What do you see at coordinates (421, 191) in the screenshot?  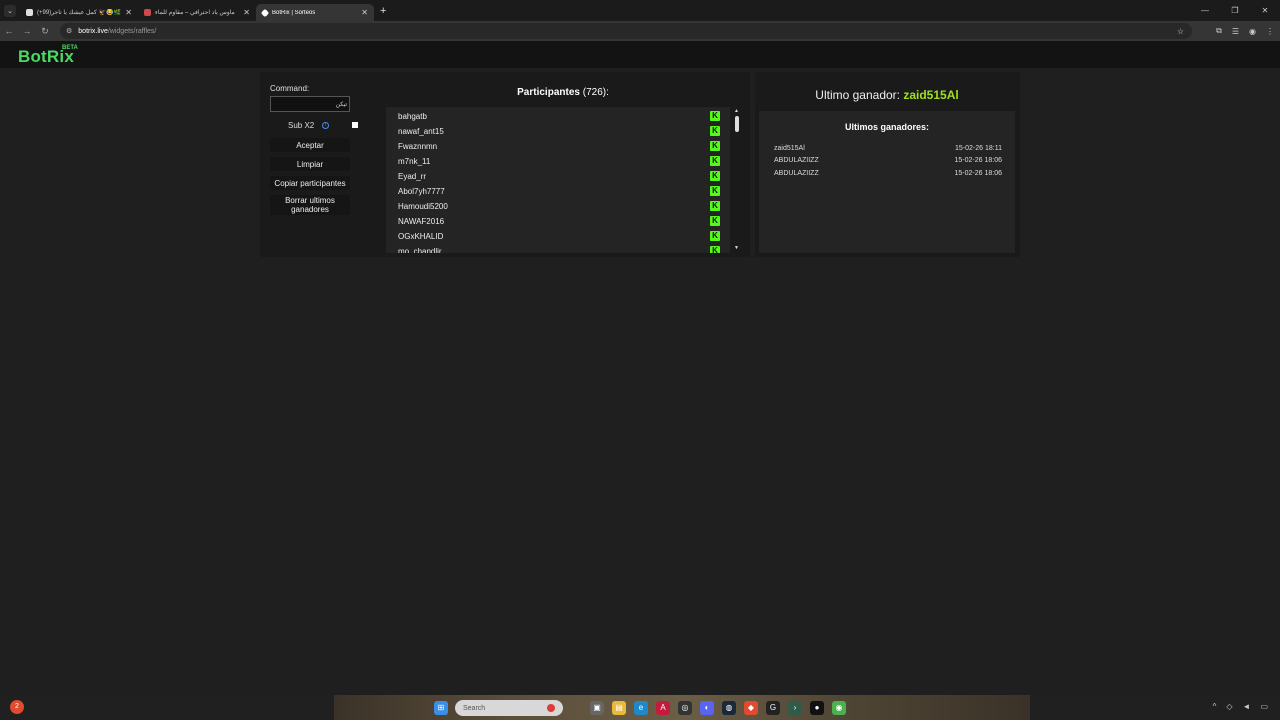 I see `participant-name: Abol7yh7777` at bounding box center [421, 191].